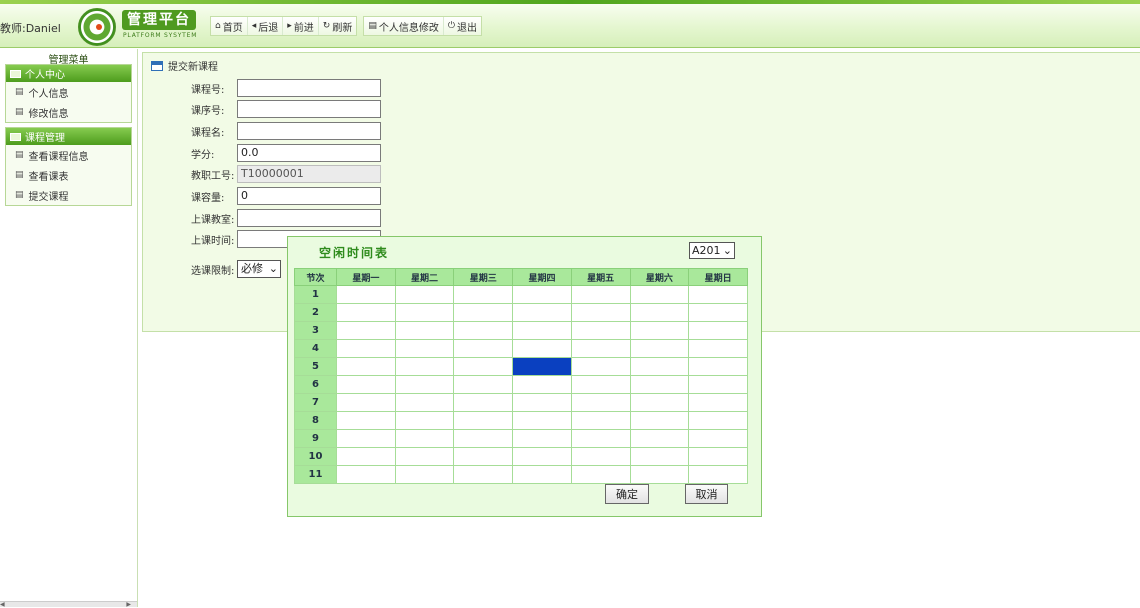 Image resolution: width=1140 pixels, height=608 pixels. I want to click on seq-no-input, so click(309, 109).